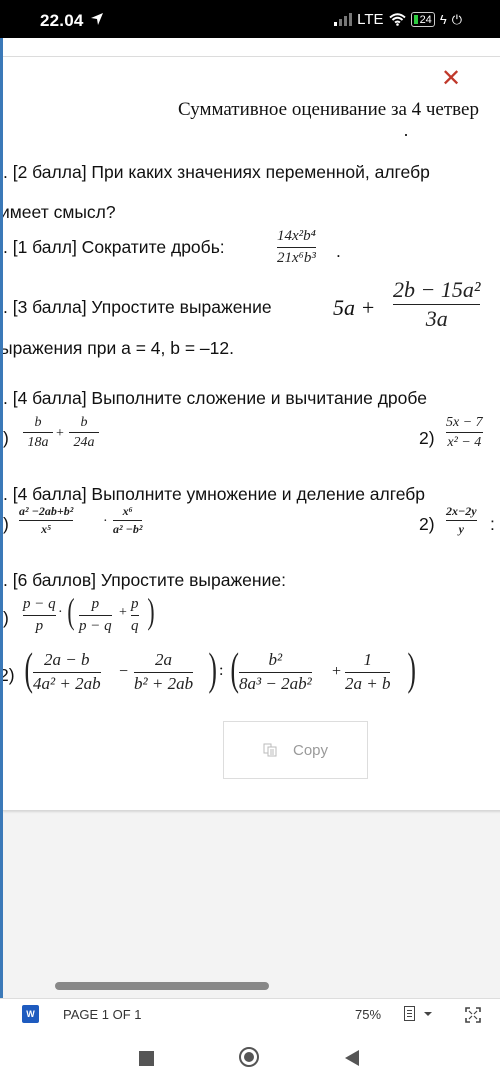 Image resolution: width=500 pixels, height=1083 pixels. What do you see at coordinates (370, 19) in the screenshot?
I see `network-type: LTE` at bounding box center [370, 19].